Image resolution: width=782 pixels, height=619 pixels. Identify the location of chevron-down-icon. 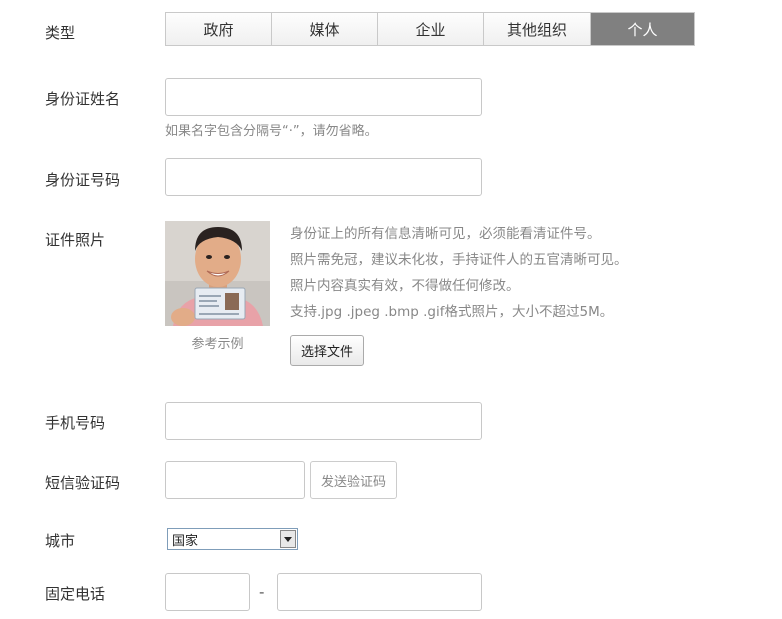
(288, 539).